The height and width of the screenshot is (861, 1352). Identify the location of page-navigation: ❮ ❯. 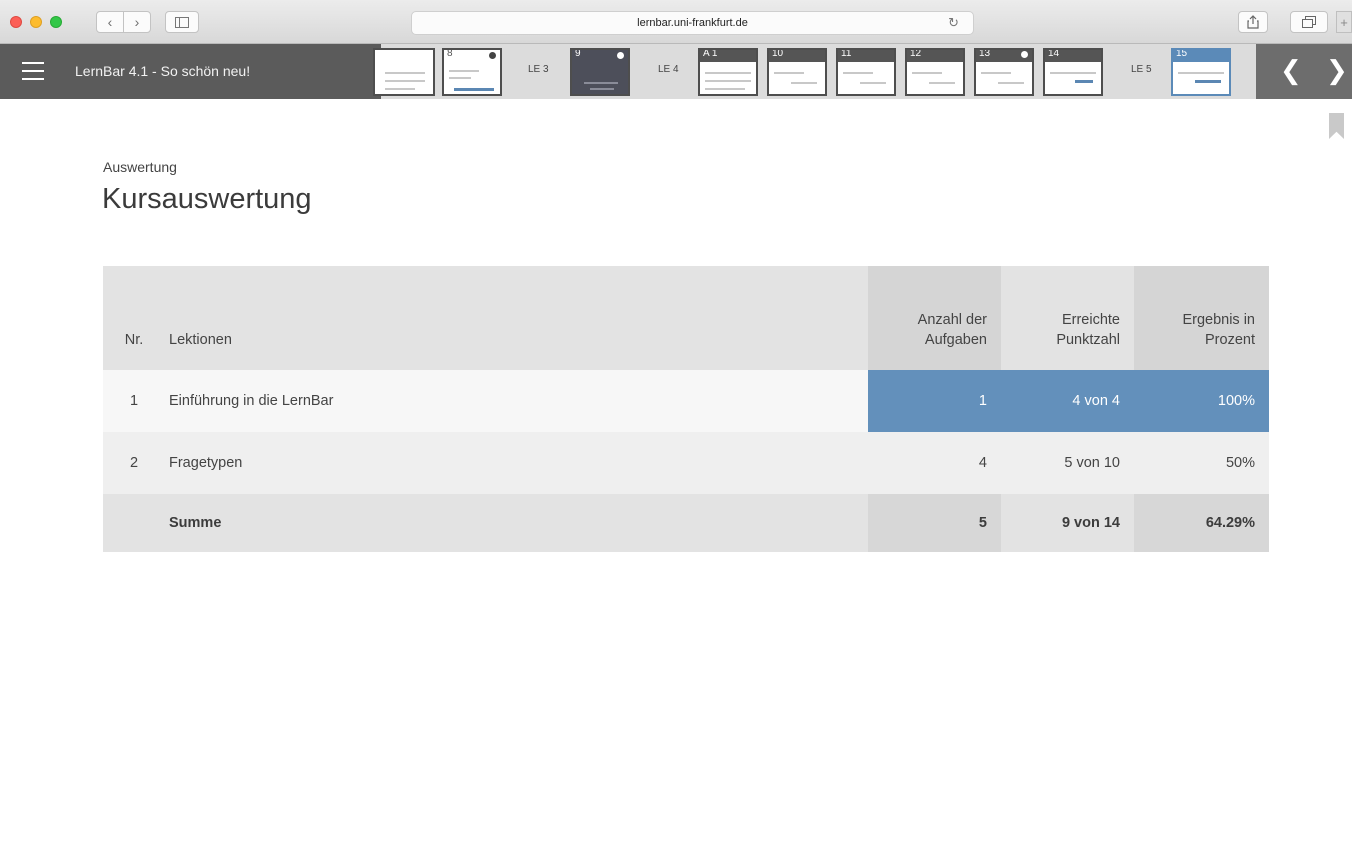
(1304, 71).